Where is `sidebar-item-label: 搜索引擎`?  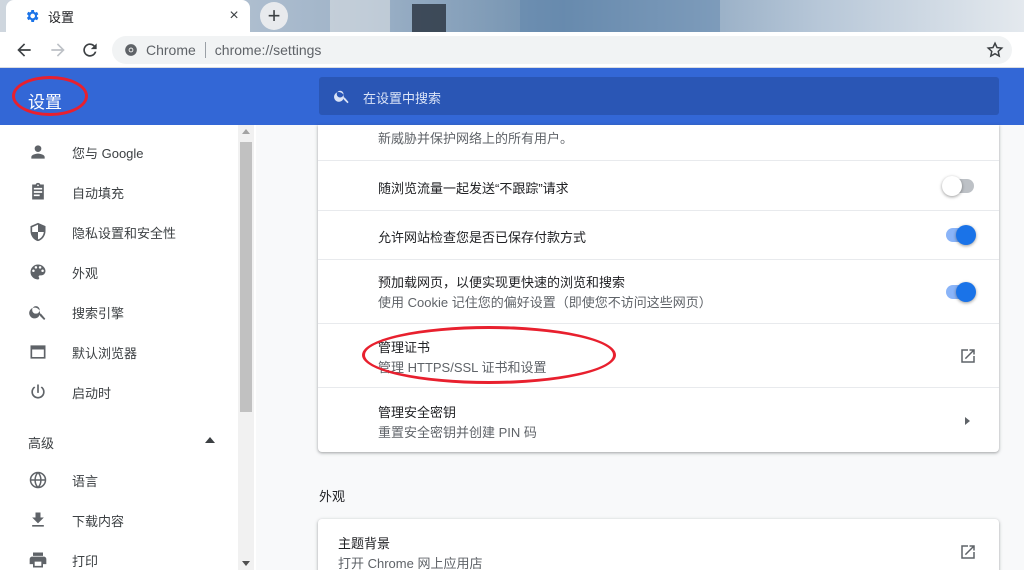 sidebar-item-label: 搜索引擎 is located at coordinates (98, 313).